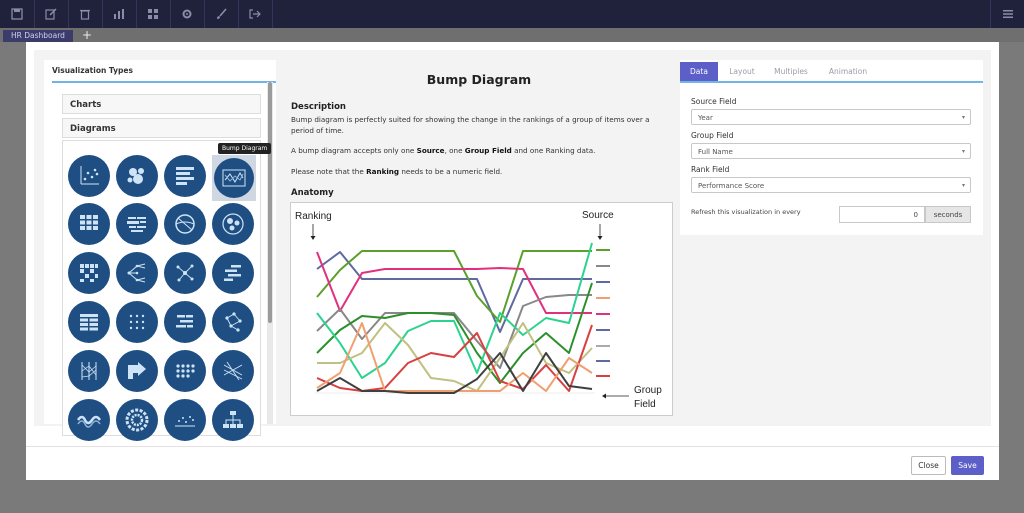 Image resolution: width=1024 pixels, height=513 pixels. Describe the element at coordinates (17, 14) in the screenshot. I see `save-icon` at that location.